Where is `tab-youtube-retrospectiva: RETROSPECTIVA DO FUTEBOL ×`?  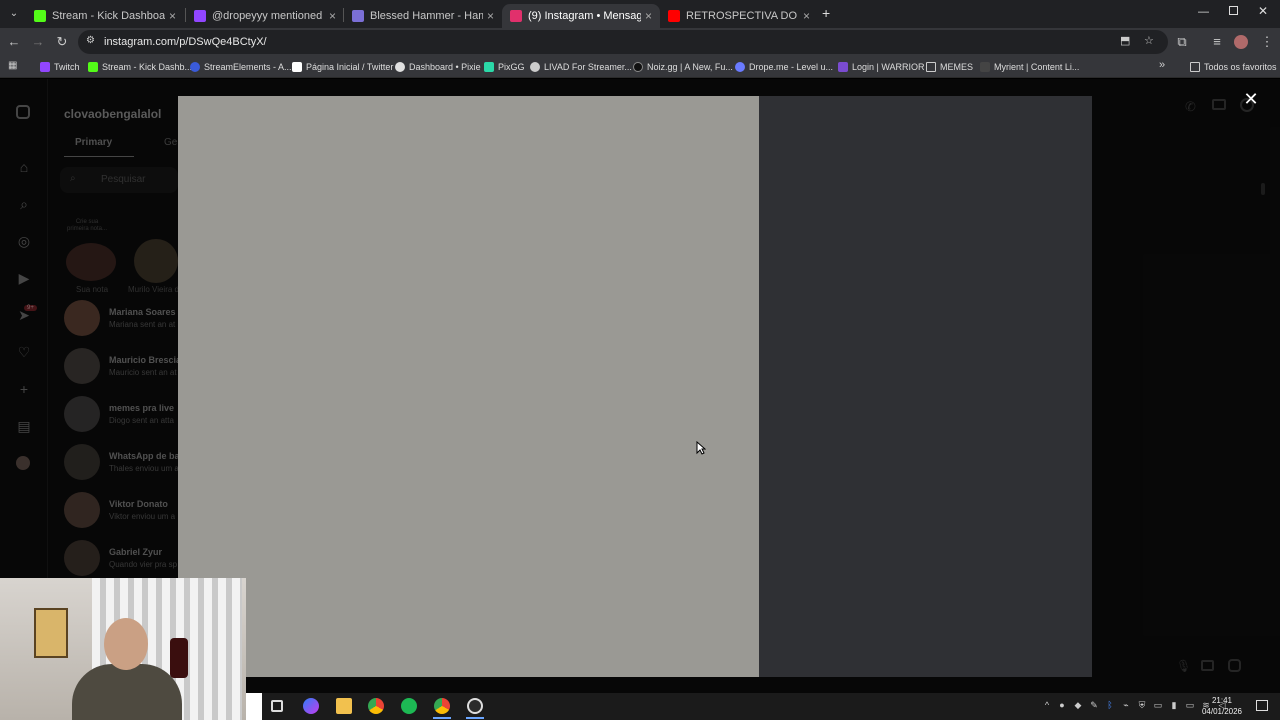 tab-youtube-retrospectiva: RETROSPECTIVA DO FUTEBOL × is located at coordinates (739, 16).